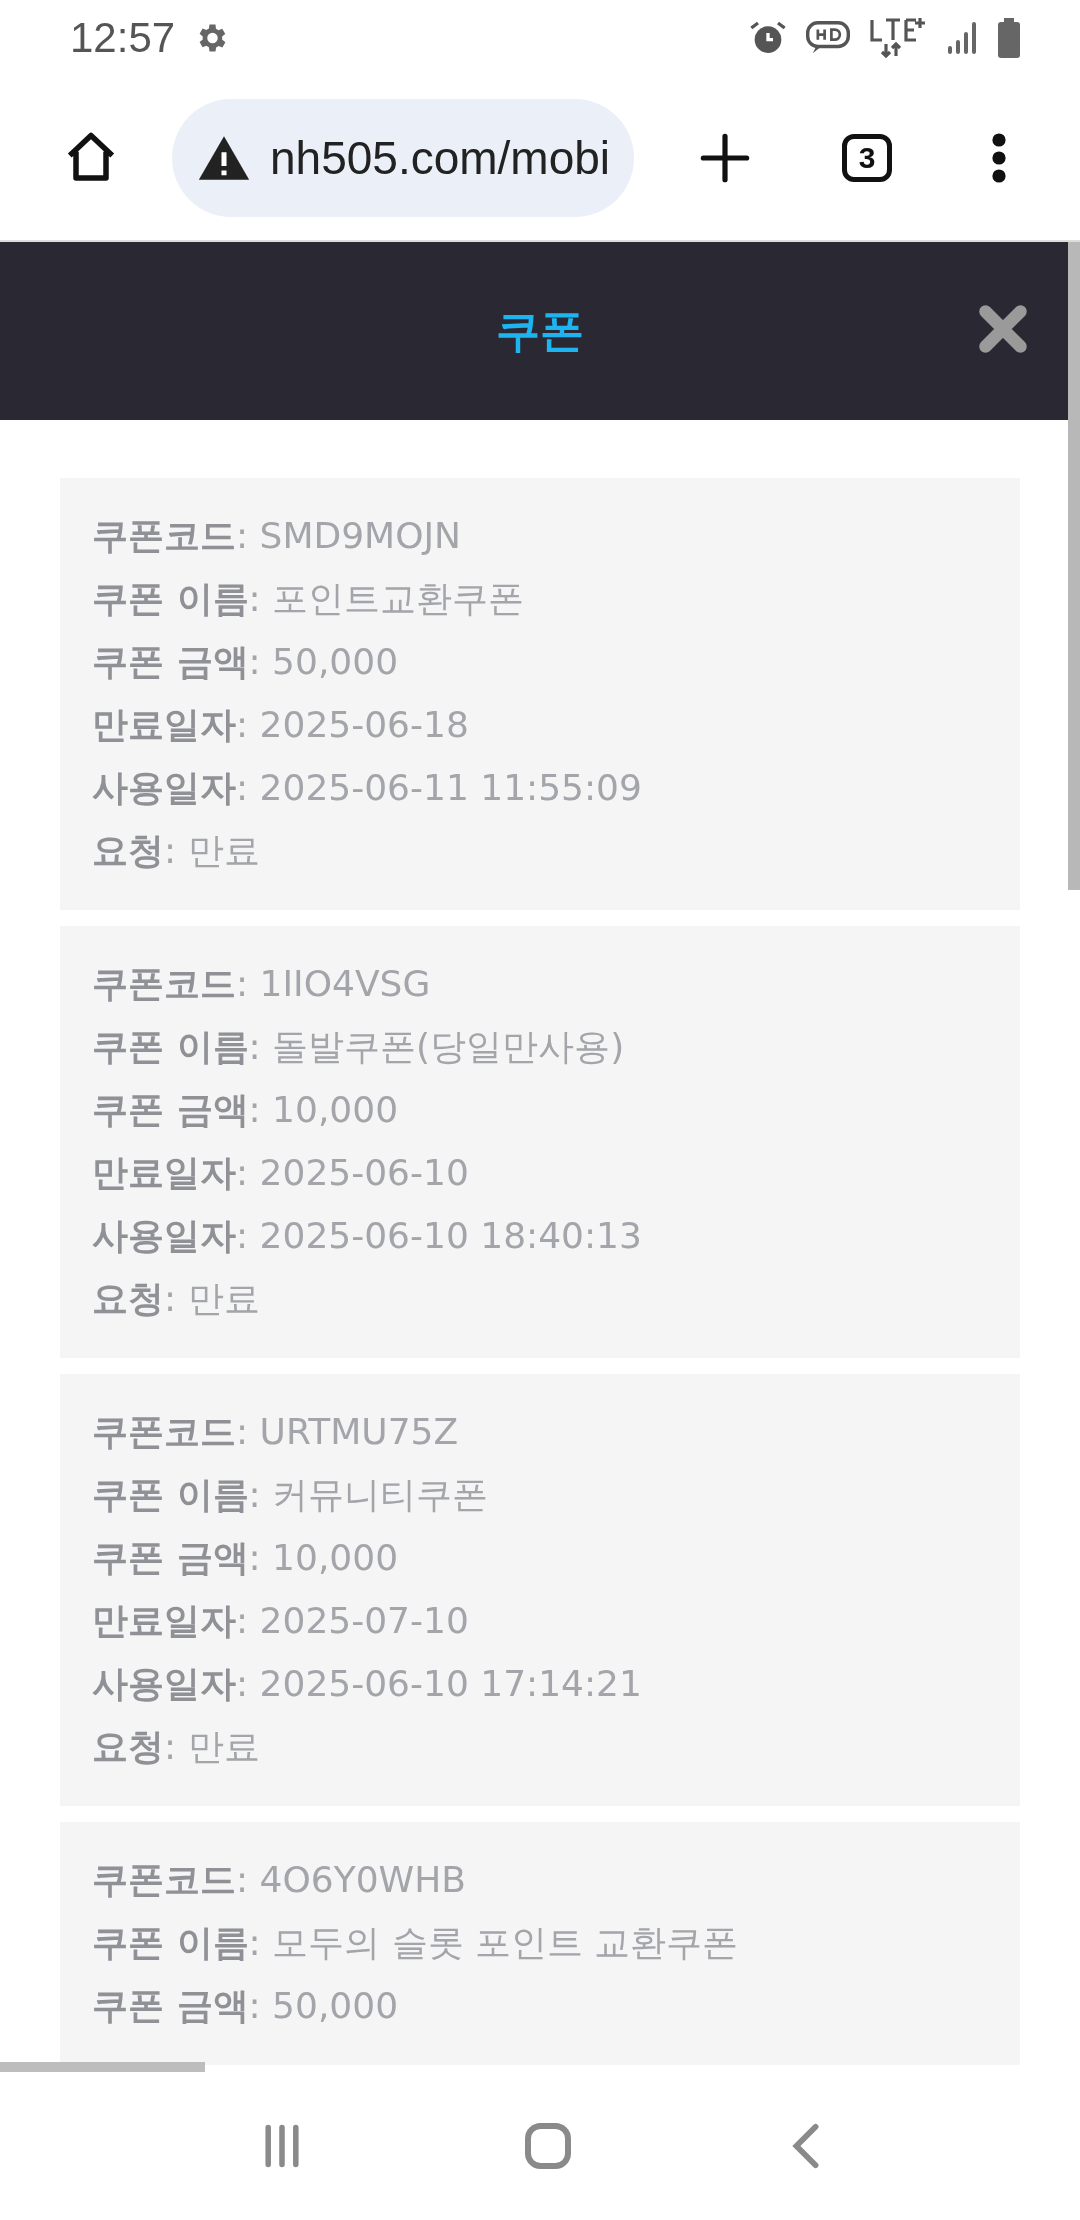 This screenshot has height=2220, width=1080. I want to click on battery-icon, so click(1009, 37).